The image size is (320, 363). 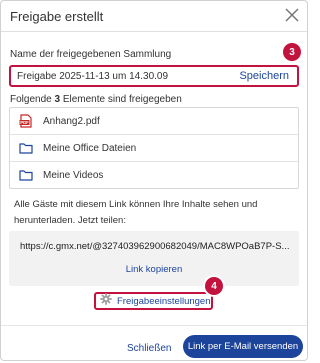 I want to click on svg-text: PDF, so click(x=24, y=122).